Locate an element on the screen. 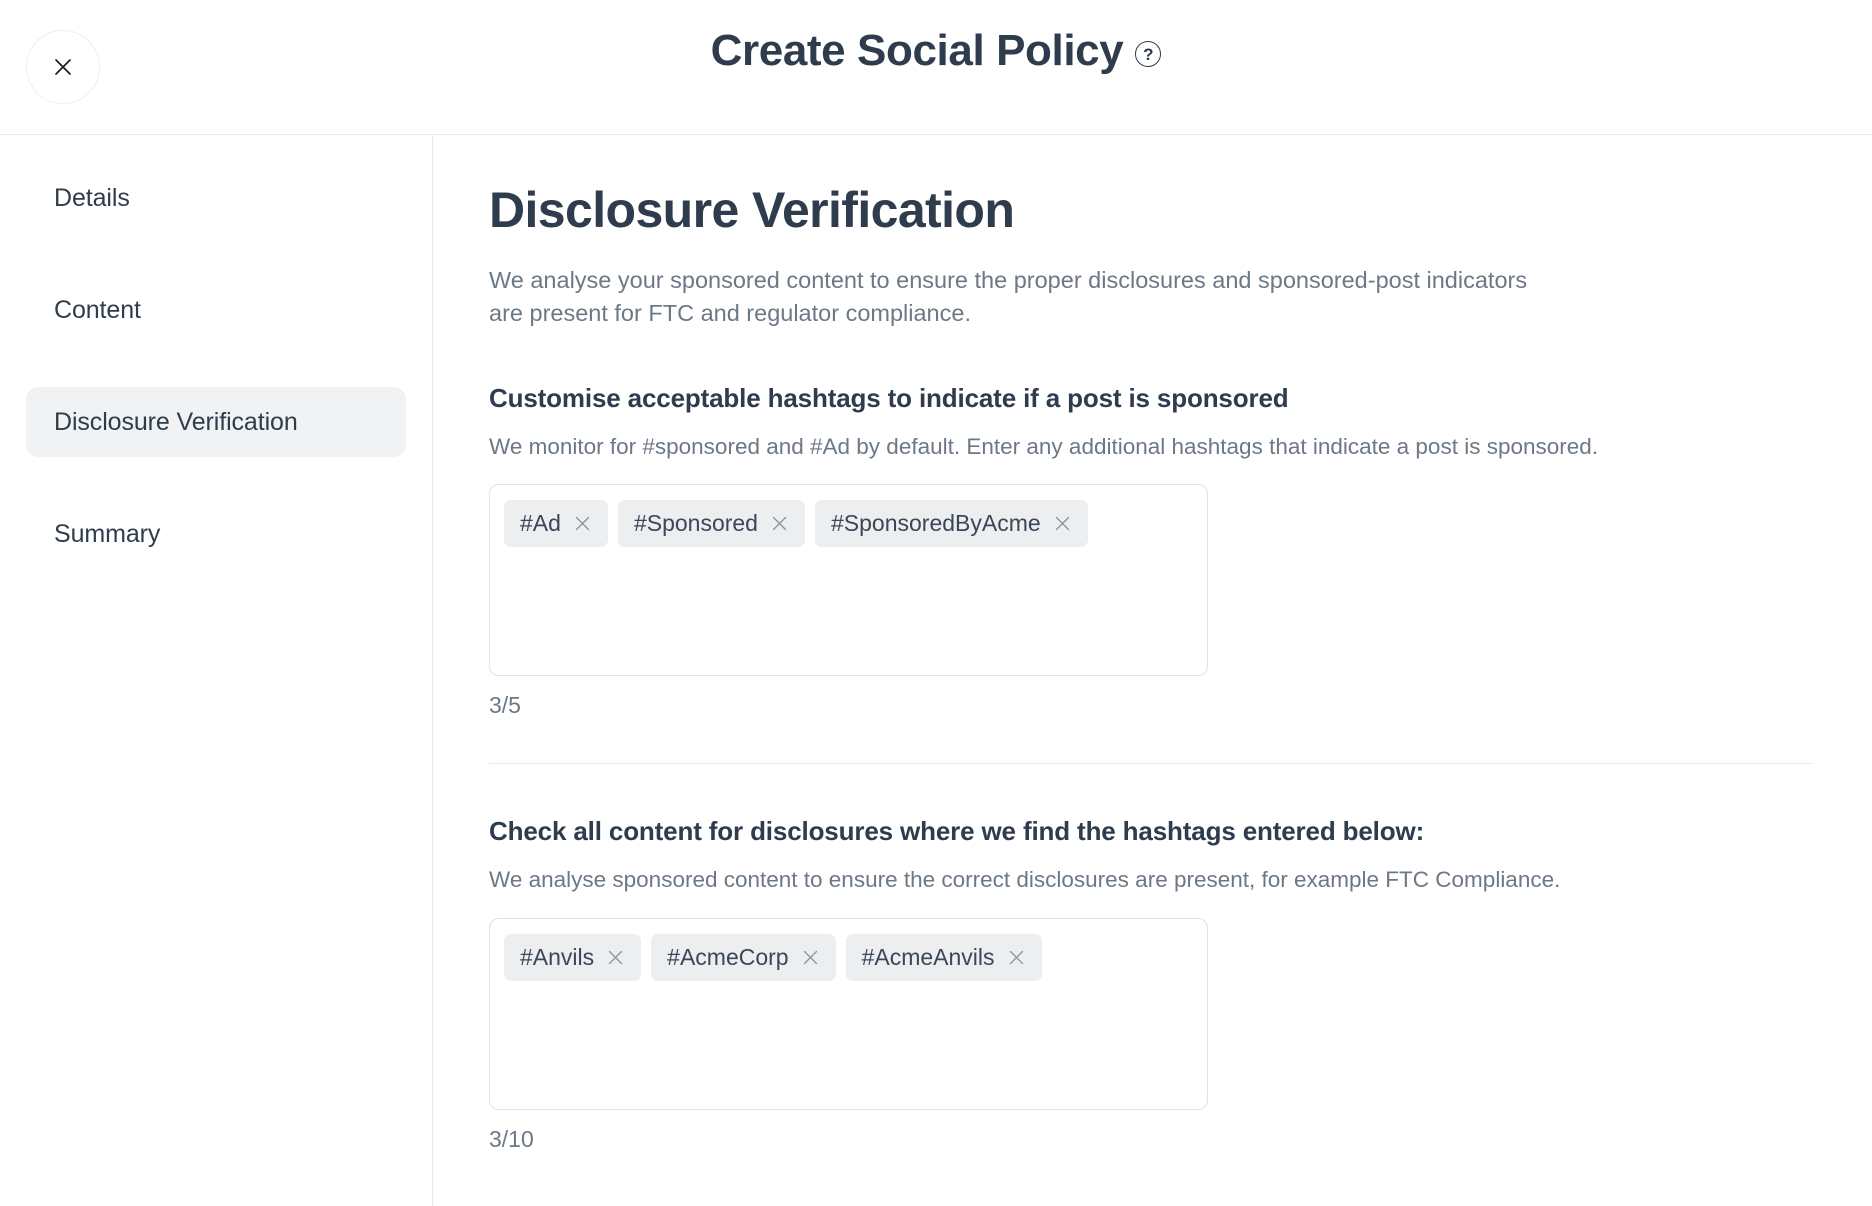 The height and width of the screenshot is (1206, 1872). sidebar-item-content: Content is located at coordinates (216, 310).